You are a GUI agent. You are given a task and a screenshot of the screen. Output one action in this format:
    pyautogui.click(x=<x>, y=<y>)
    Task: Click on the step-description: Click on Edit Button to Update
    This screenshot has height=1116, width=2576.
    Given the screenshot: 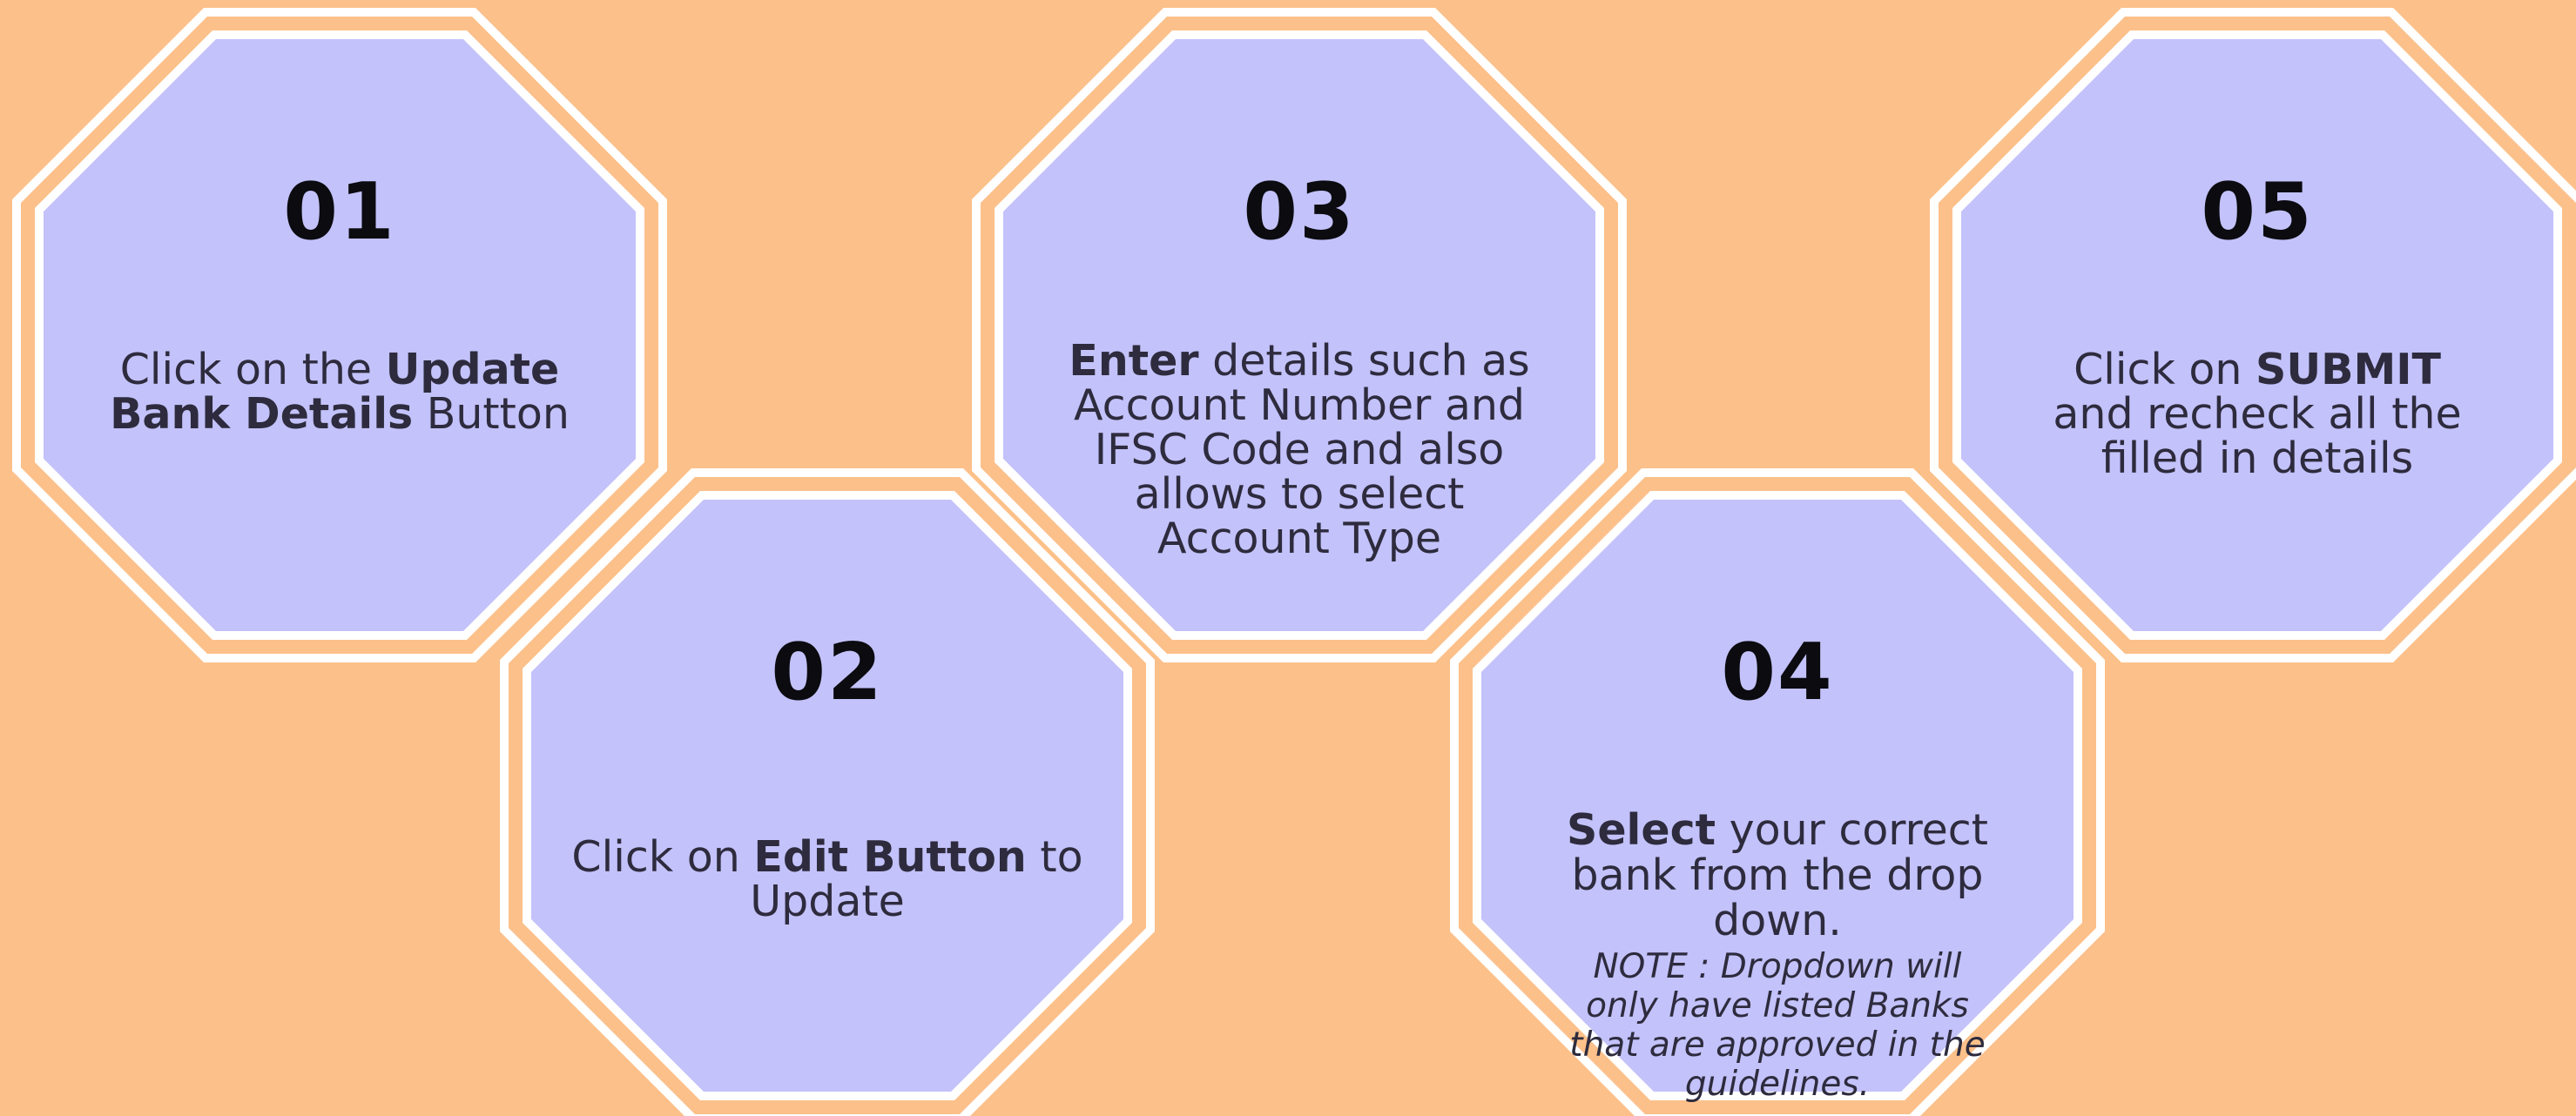 What is the action you would take?
    pyautogui.click(x=827, y=879)
    